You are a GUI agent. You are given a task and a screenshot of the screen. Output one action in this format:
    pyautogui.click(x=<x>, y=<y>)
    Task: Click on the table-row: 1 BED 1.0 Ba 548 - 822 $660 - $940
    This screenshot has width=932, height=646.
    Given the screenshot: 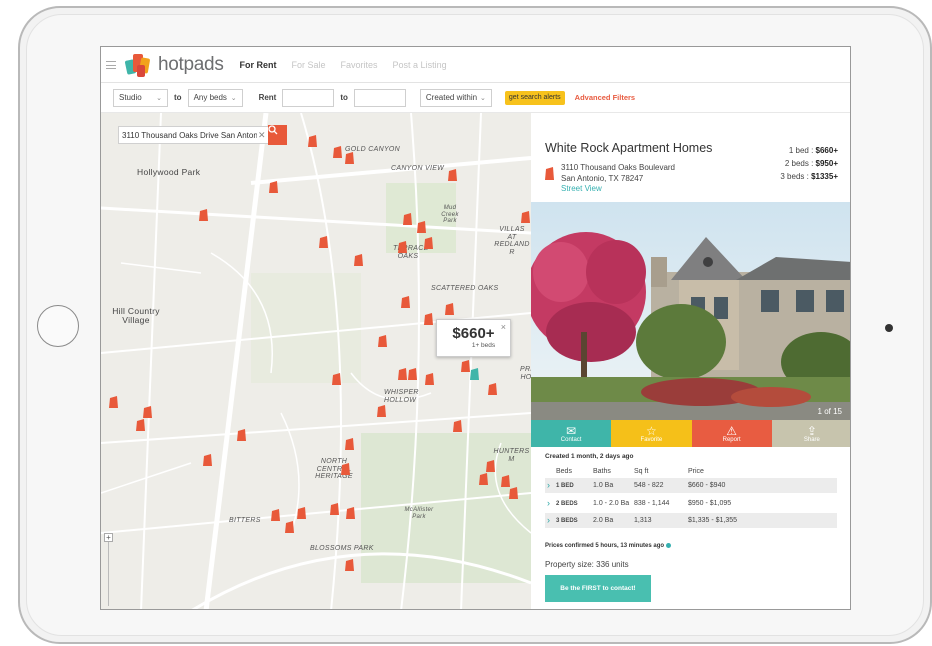 What is the action you would take?
    pyautogui.click(x=691, y=485)
    